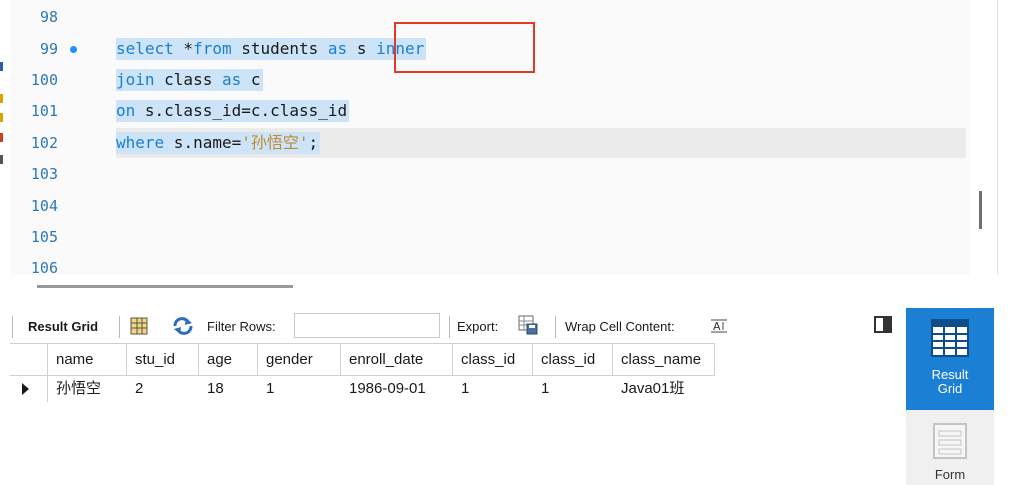 The image size is (1021, 485). What do you see at coordinates (241, 110) in the screenshot?
I see `sql-token: s.class_id=c.class_id` at bounding box center [241, 110].